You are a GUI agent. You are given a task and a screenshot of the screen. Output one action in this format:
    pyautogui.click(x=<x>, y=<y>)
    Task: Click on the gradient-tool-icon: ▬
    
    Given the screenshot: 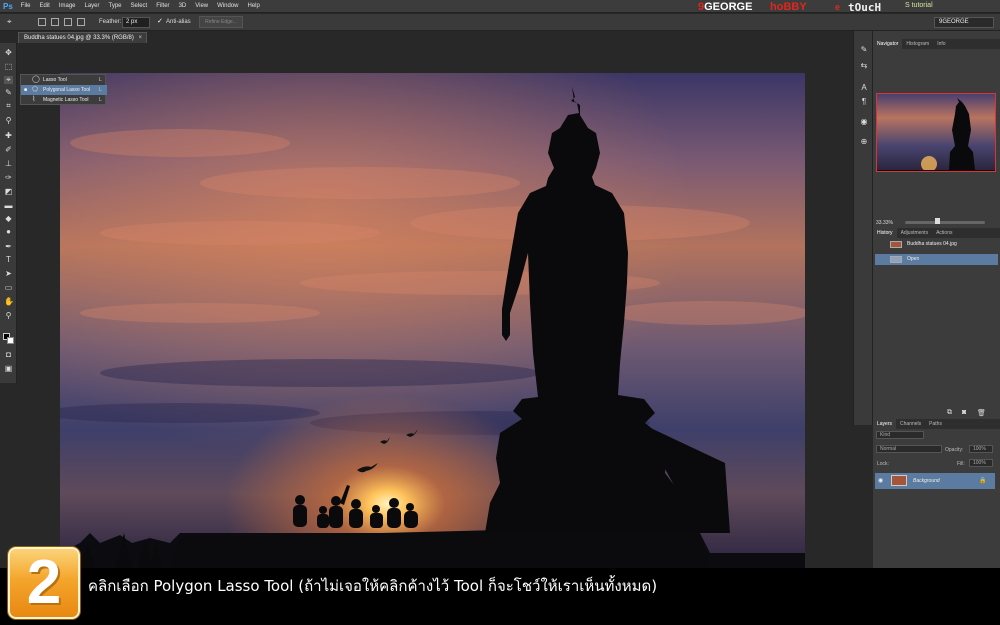 What is the action you would take?
    pyautogui.click(x=8, y=206)
    